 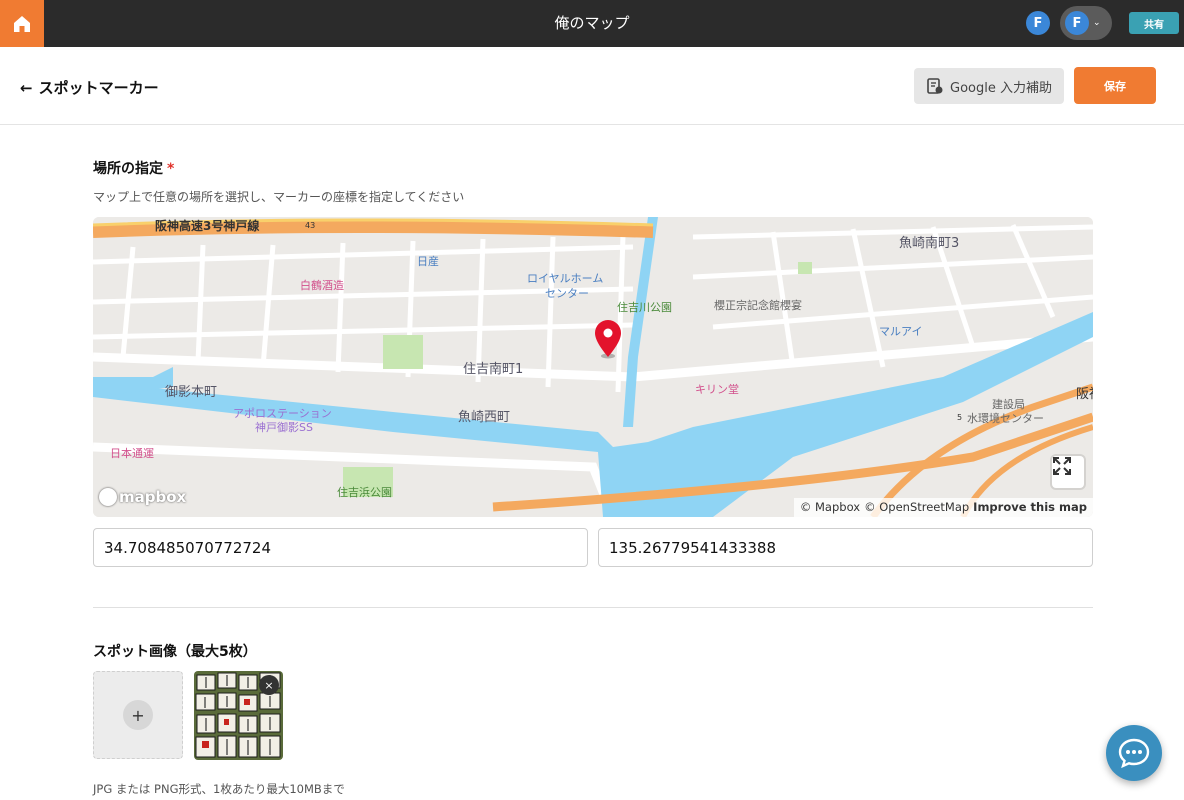 I want to click on chat-icon, so click(x=1134, y=753).